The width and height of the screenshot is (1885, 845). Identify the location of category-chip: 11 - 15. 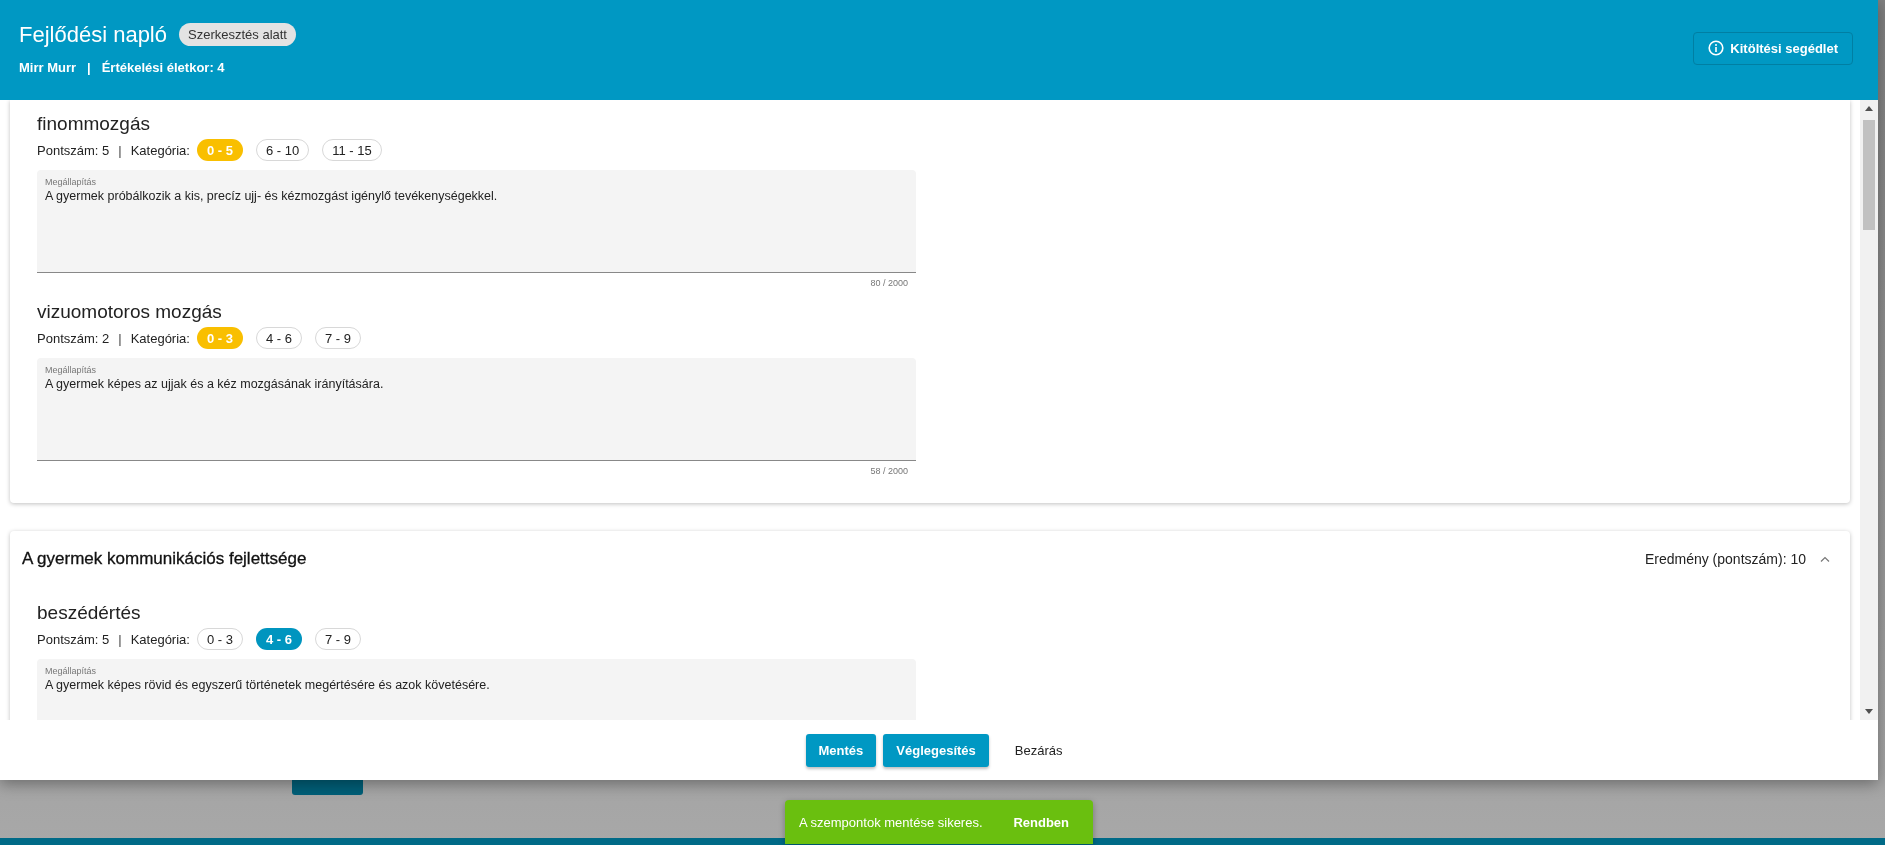
(352, 150).